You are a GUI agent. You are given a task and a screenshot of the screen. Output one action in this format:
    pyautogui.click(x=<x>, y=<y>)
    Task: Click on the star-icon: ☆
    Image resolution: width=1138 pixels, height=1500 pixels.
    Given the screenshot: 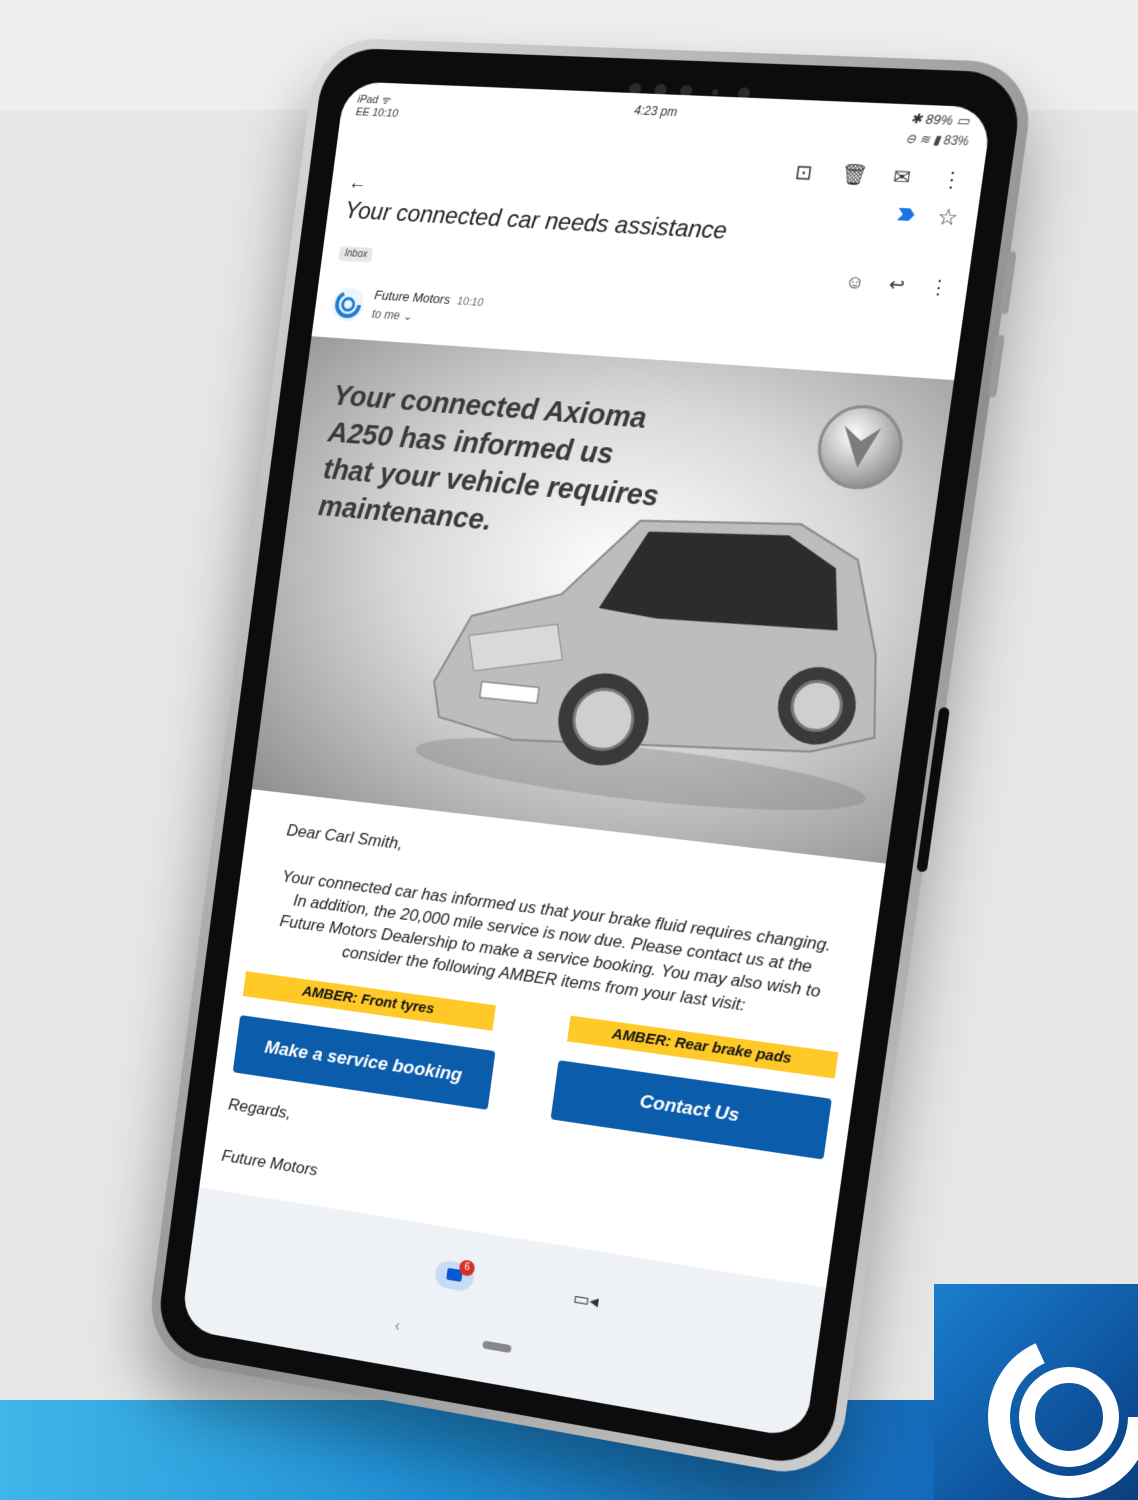 What is the action you would take?
    pyautogui.click(x=948, y=218)
    